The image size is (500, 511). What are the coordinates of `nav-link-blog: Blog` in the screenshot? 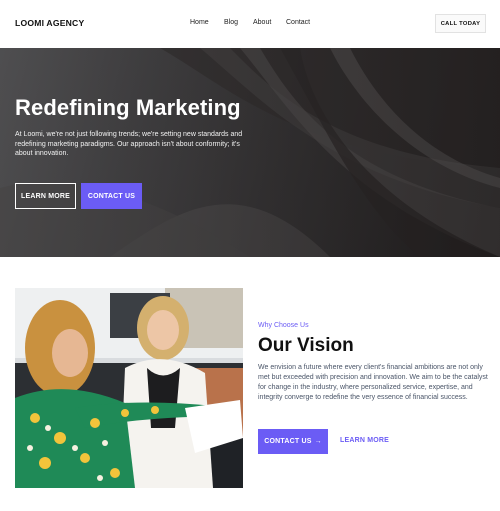 It's located at (231, 22).